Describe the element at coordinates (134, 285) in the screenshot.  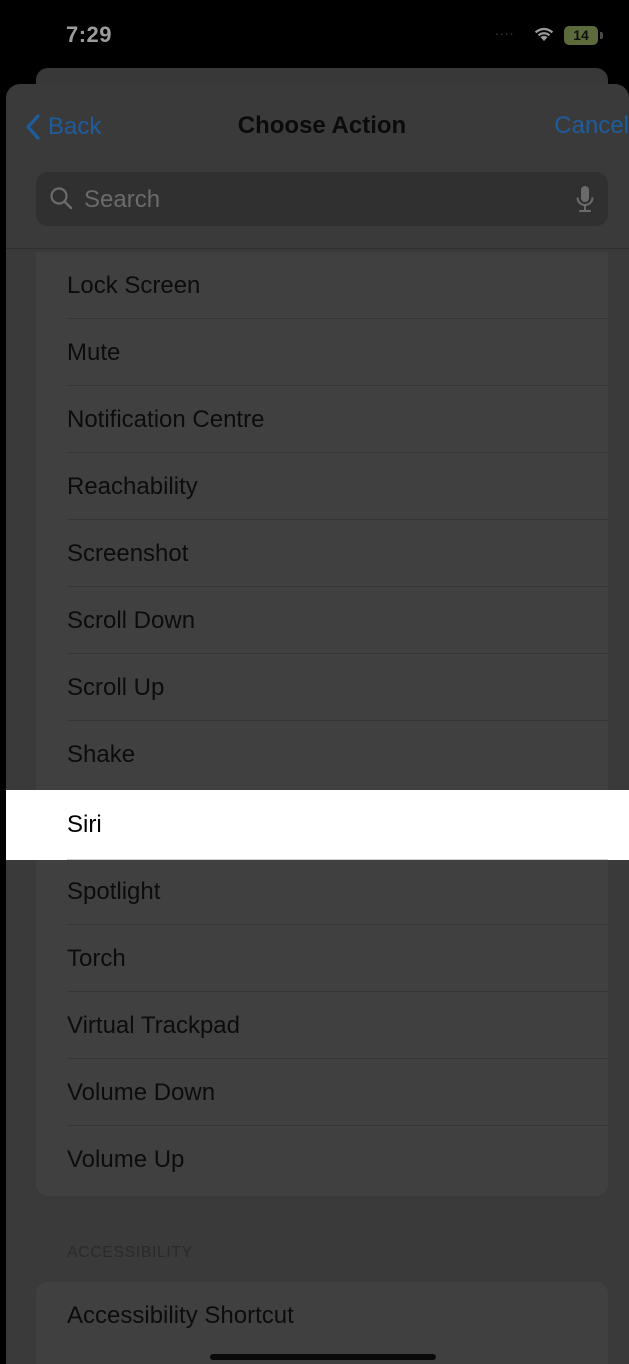
I see `list-item-label: Lock Screen` at that location.